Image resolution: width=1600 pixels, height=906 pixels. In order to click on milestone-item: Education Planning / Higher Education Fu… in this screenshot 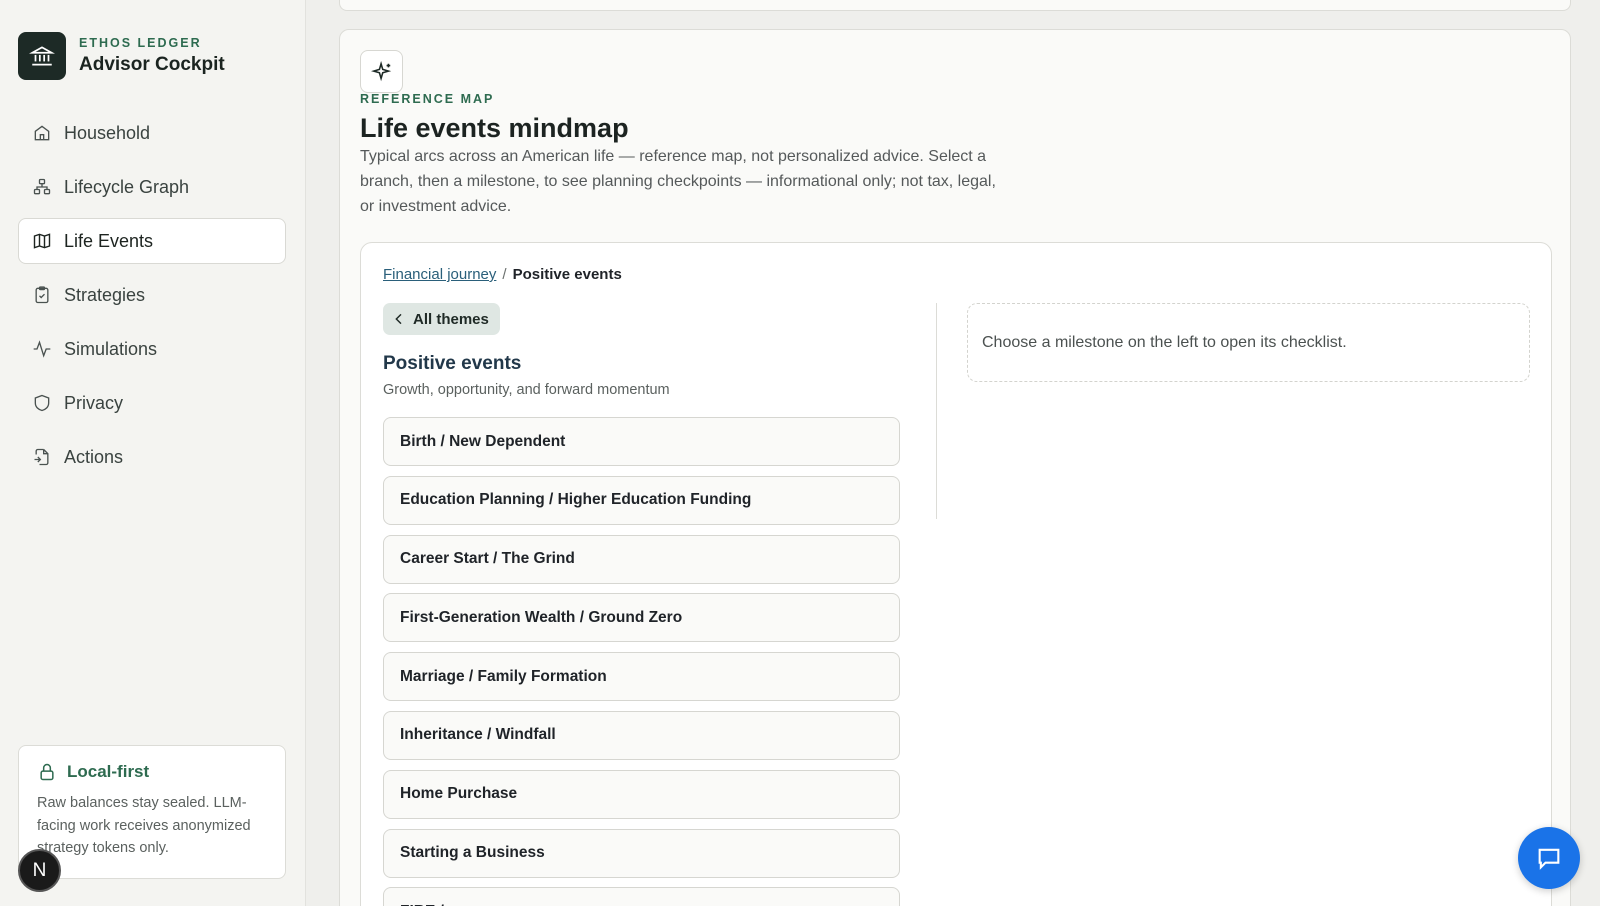, I will do `click(641, 500)`.